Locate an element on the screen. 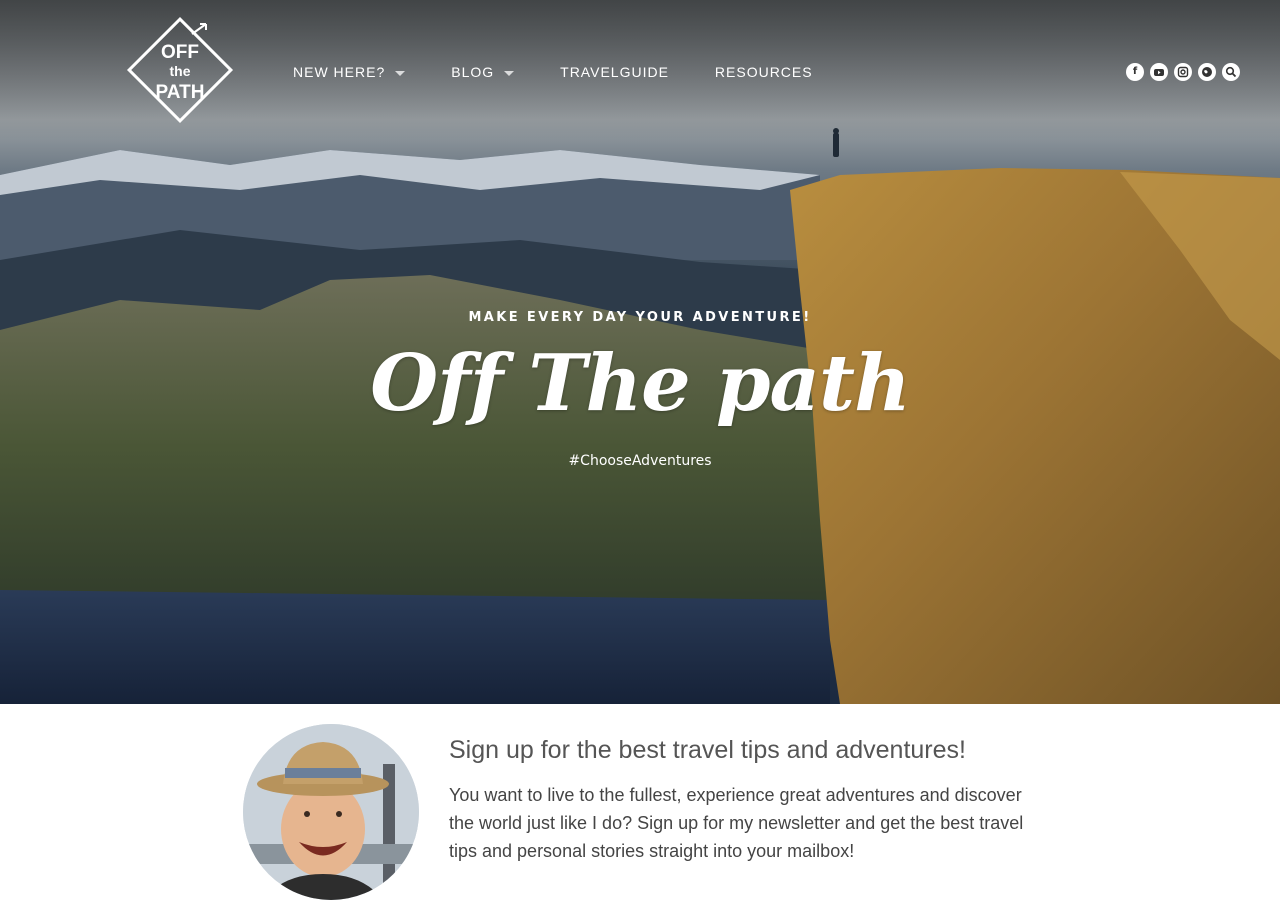 This screenshot has width=1280, height=900. facebook-icon: f is located at coordinates (1135, 72).